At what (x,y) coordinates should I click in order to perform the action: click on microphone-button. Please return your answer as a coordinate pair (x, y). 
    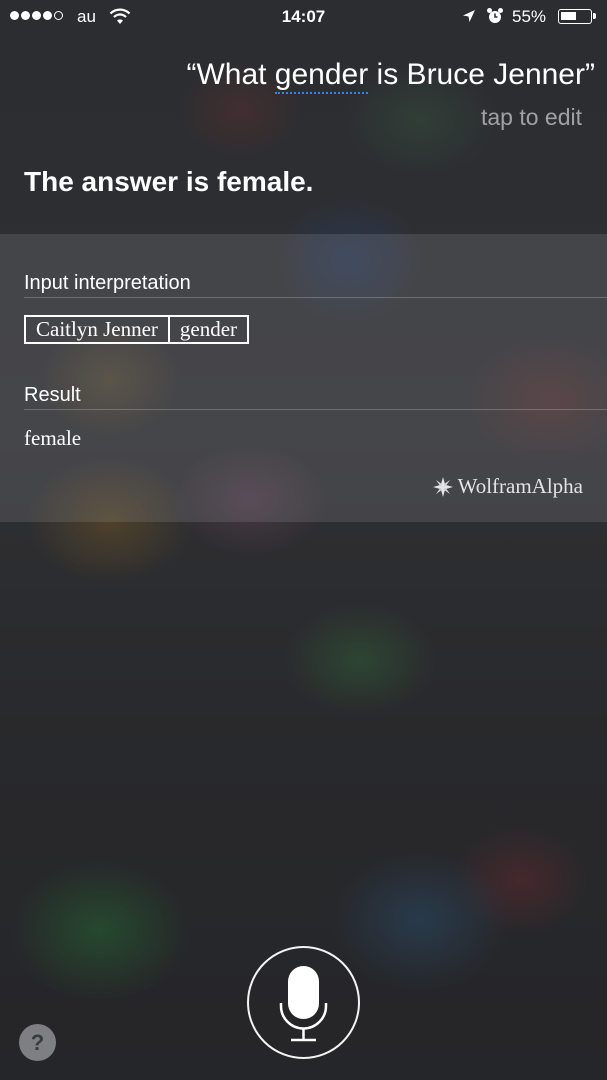
    Looking at the image, I should click on (303, 1002).